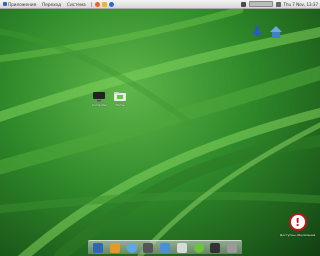  I want to click on finder-icon, so click(98, 247).